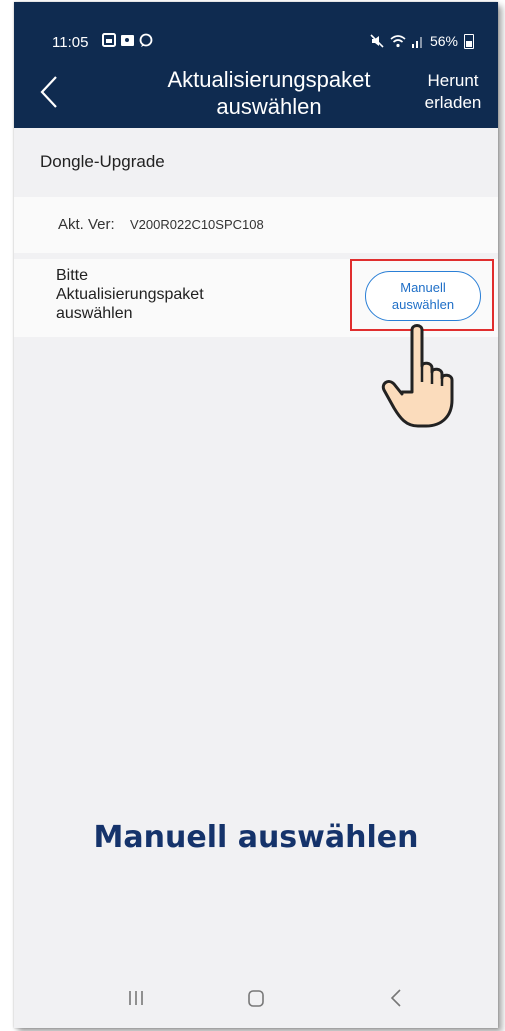 The image size is (505, 1031). Describe the element at coordinates (417, 376) in the screenshot. I see `pointing-hand-icon` at that location.